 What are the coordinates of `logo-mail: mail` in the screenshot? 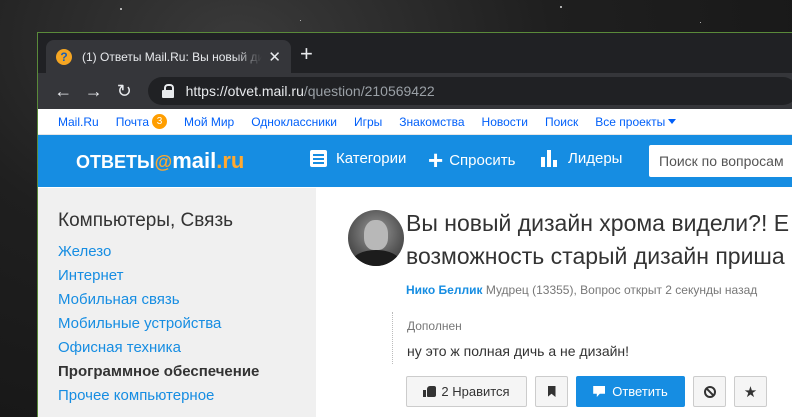 It's located at (194, 160).